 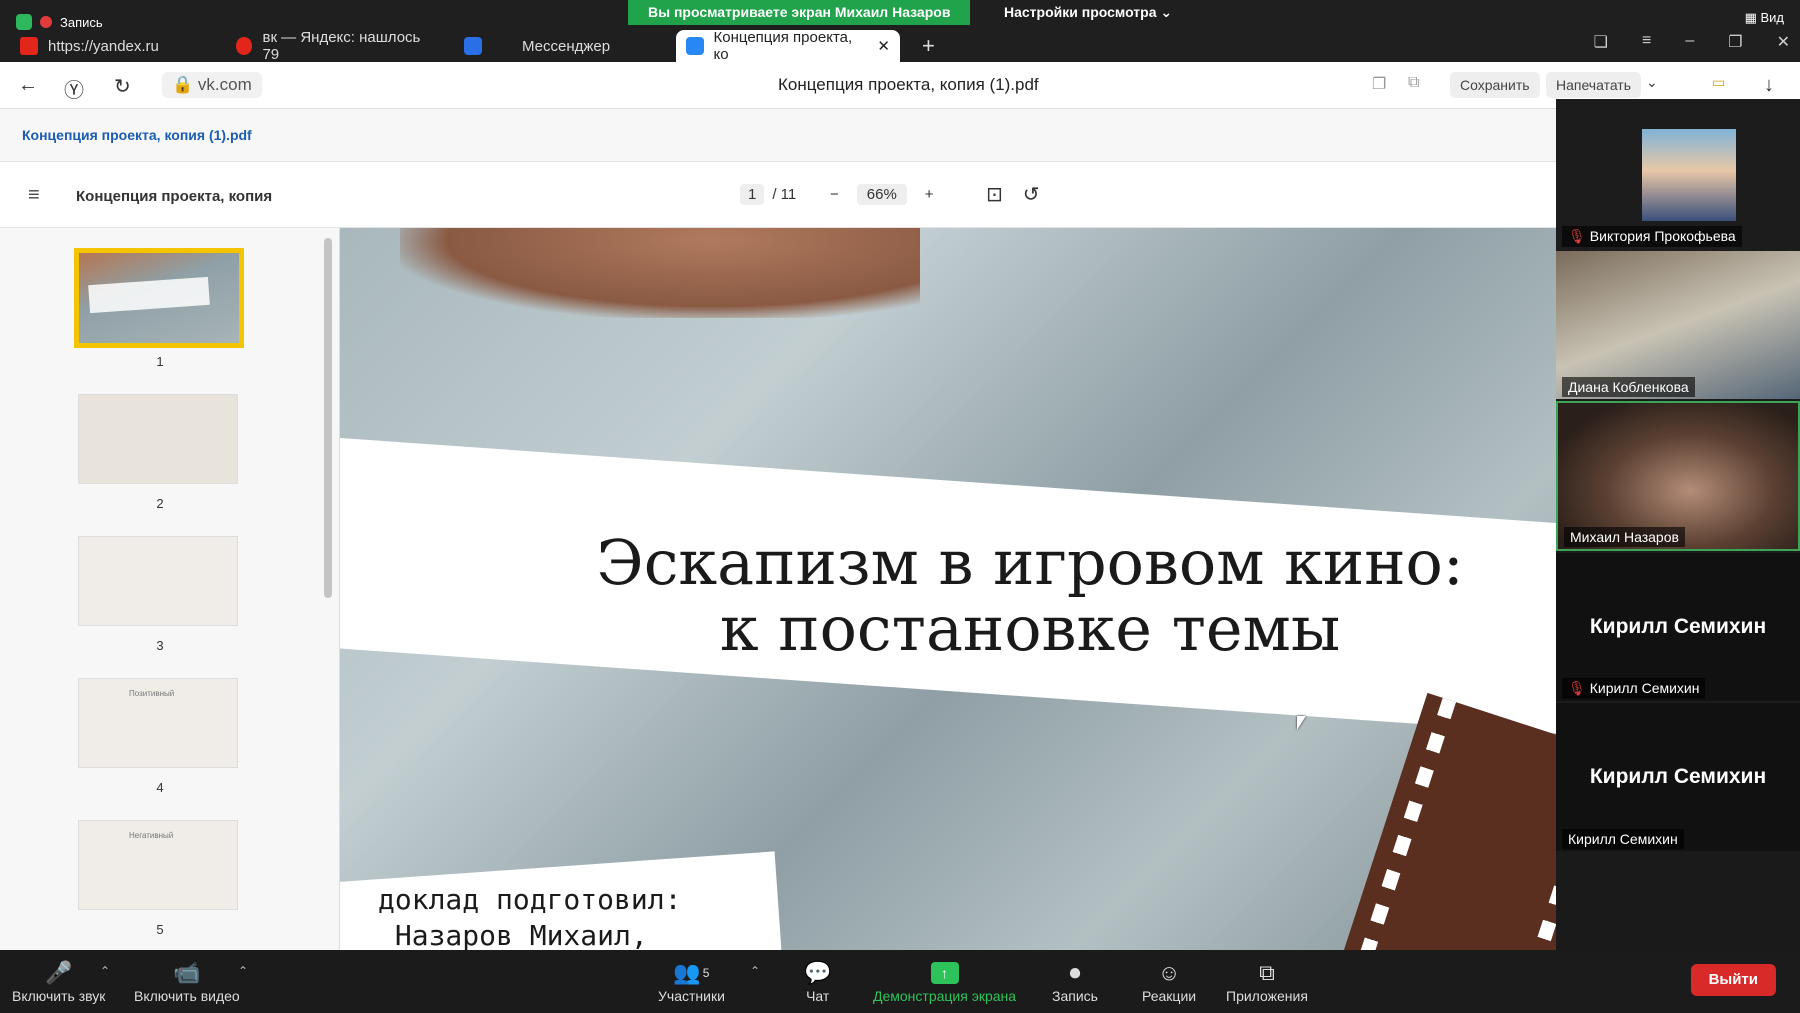 I want to click on record-dot-icon, so click(x=46, y=22).